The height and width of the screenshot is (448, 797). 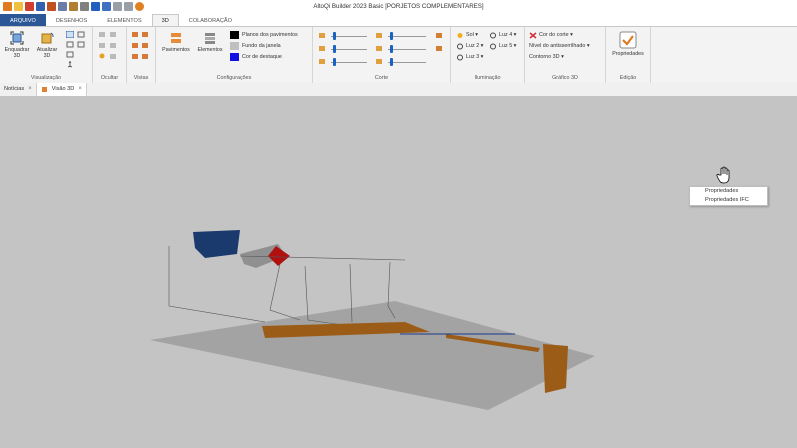 I want to click on group-visualizacao-label: Visualização, so click(x=46, y=78).